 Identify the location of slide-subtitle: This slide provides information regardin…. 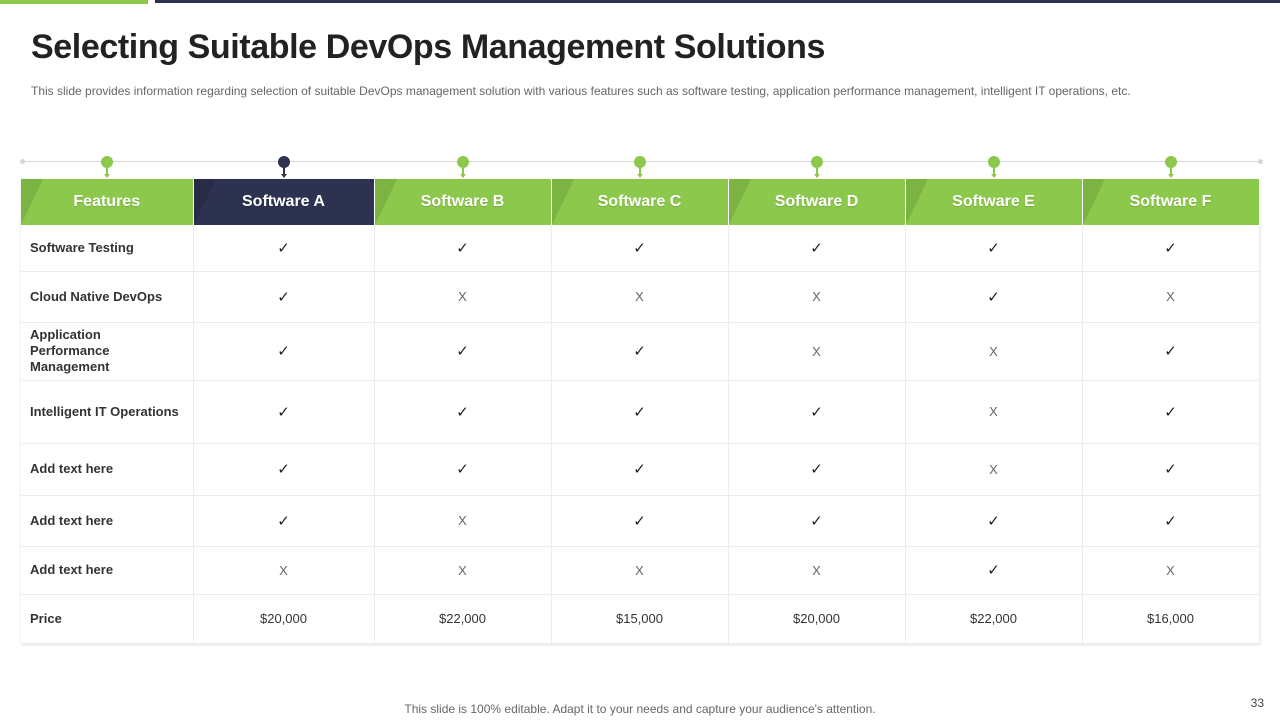
(581, 91).